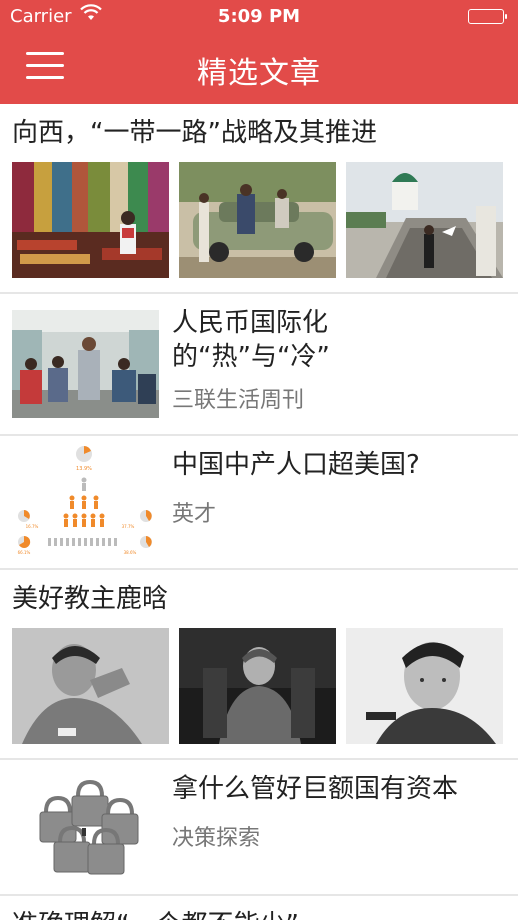 The height and width of the screenshot is (920, 518). I want to click on article-headline: 拿什么管好巨额国有资本, so click(315, 789).